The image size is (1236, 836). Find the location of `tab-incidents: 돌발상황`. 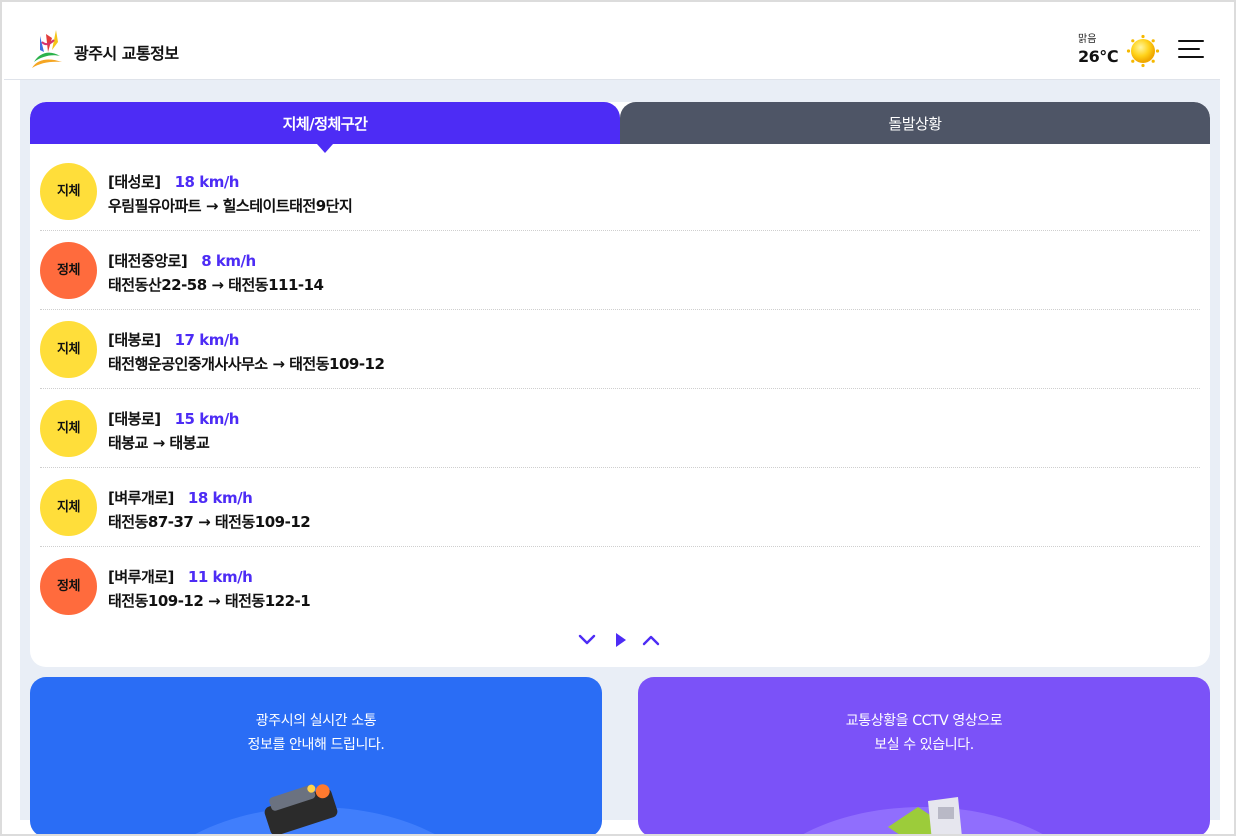

tab-incidents: 돌발상황 is located at coordinates (915, 123).